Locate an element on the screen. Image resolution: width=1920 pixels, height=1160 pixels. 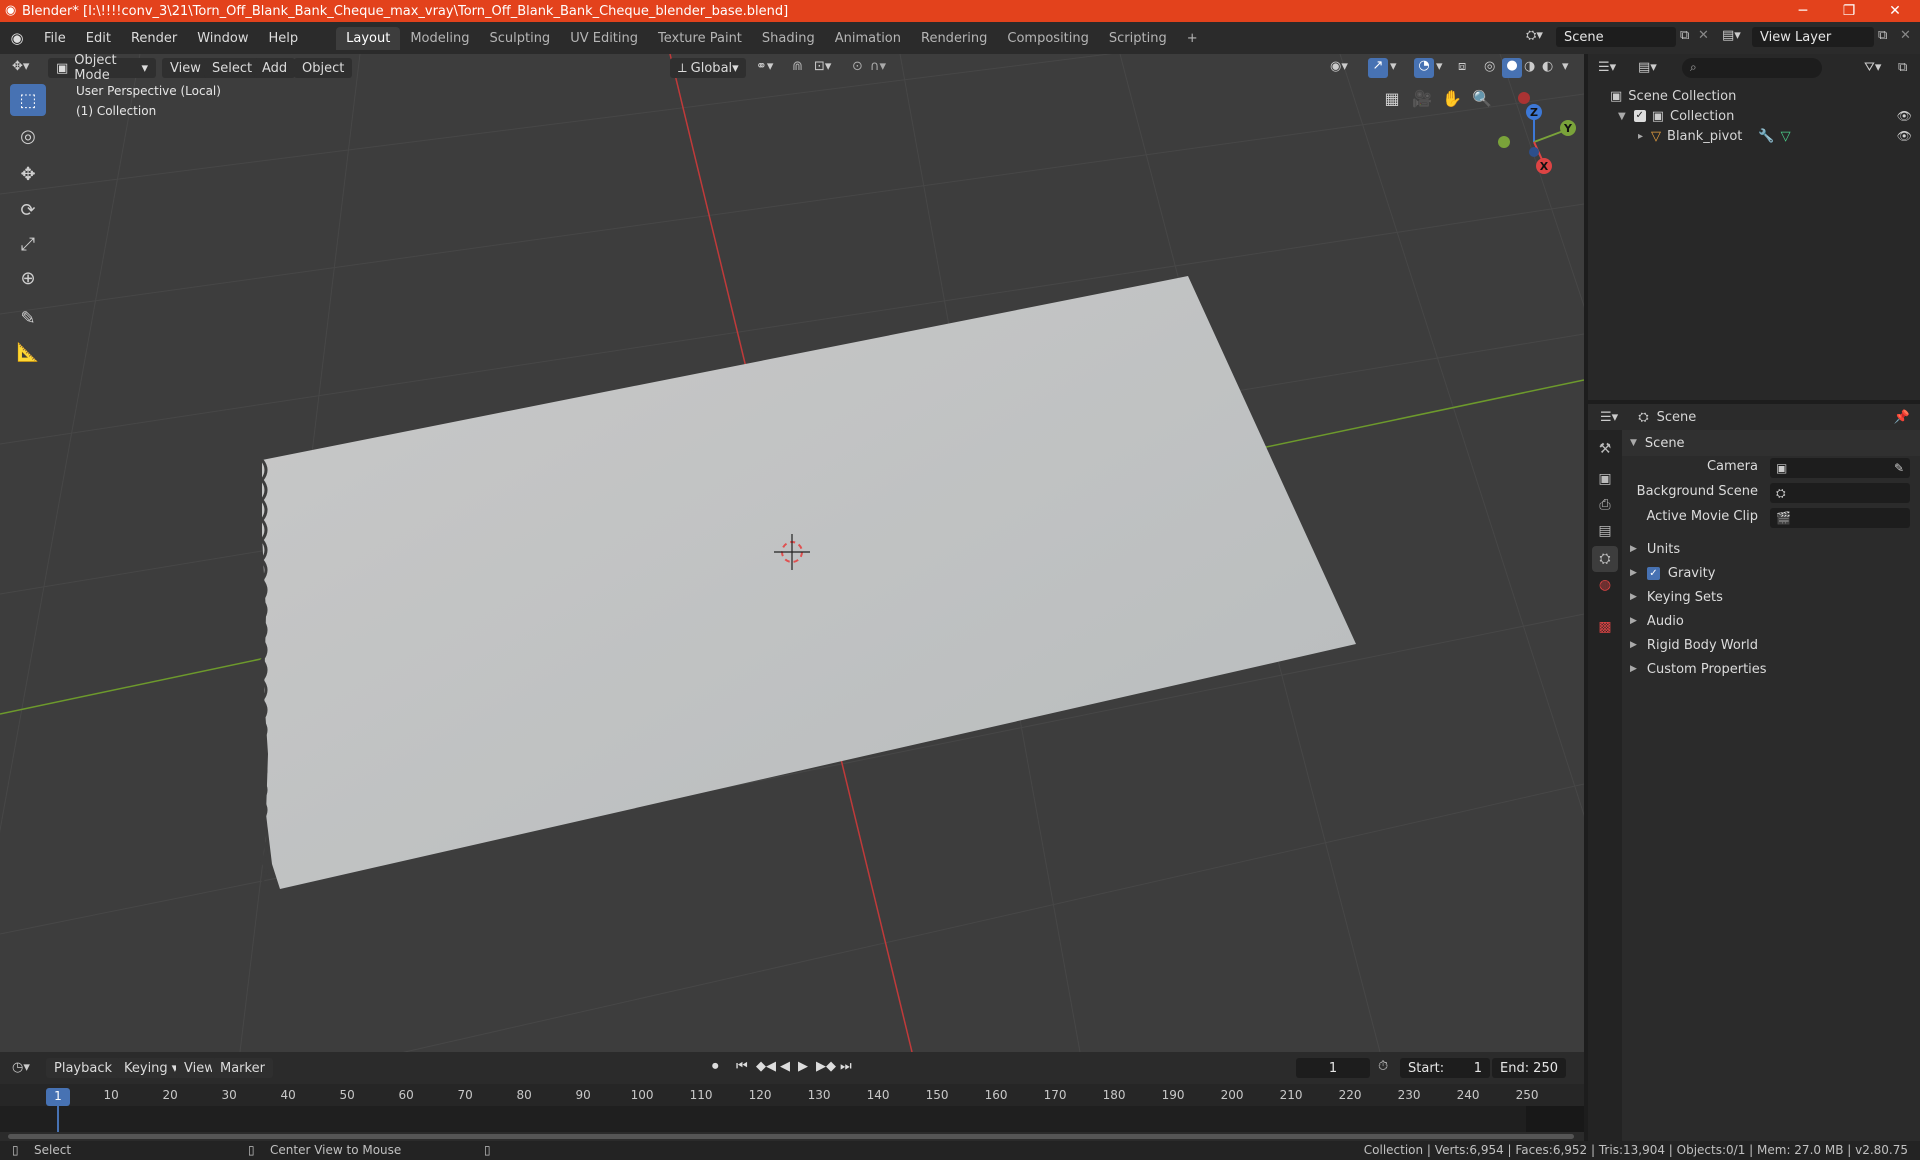
outliner-item-collection: ▼ ✓ ▣ Collection 👁 is located at coordinates (1768, 116).